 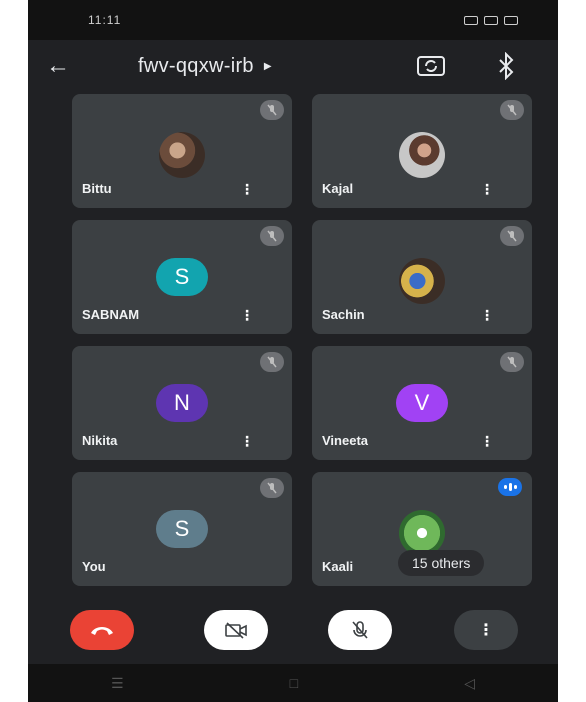 What do you see at coordinates (345, 440) in the screenshot?
I see `participant-name: Vineeta` at bounding box center [345, 440].